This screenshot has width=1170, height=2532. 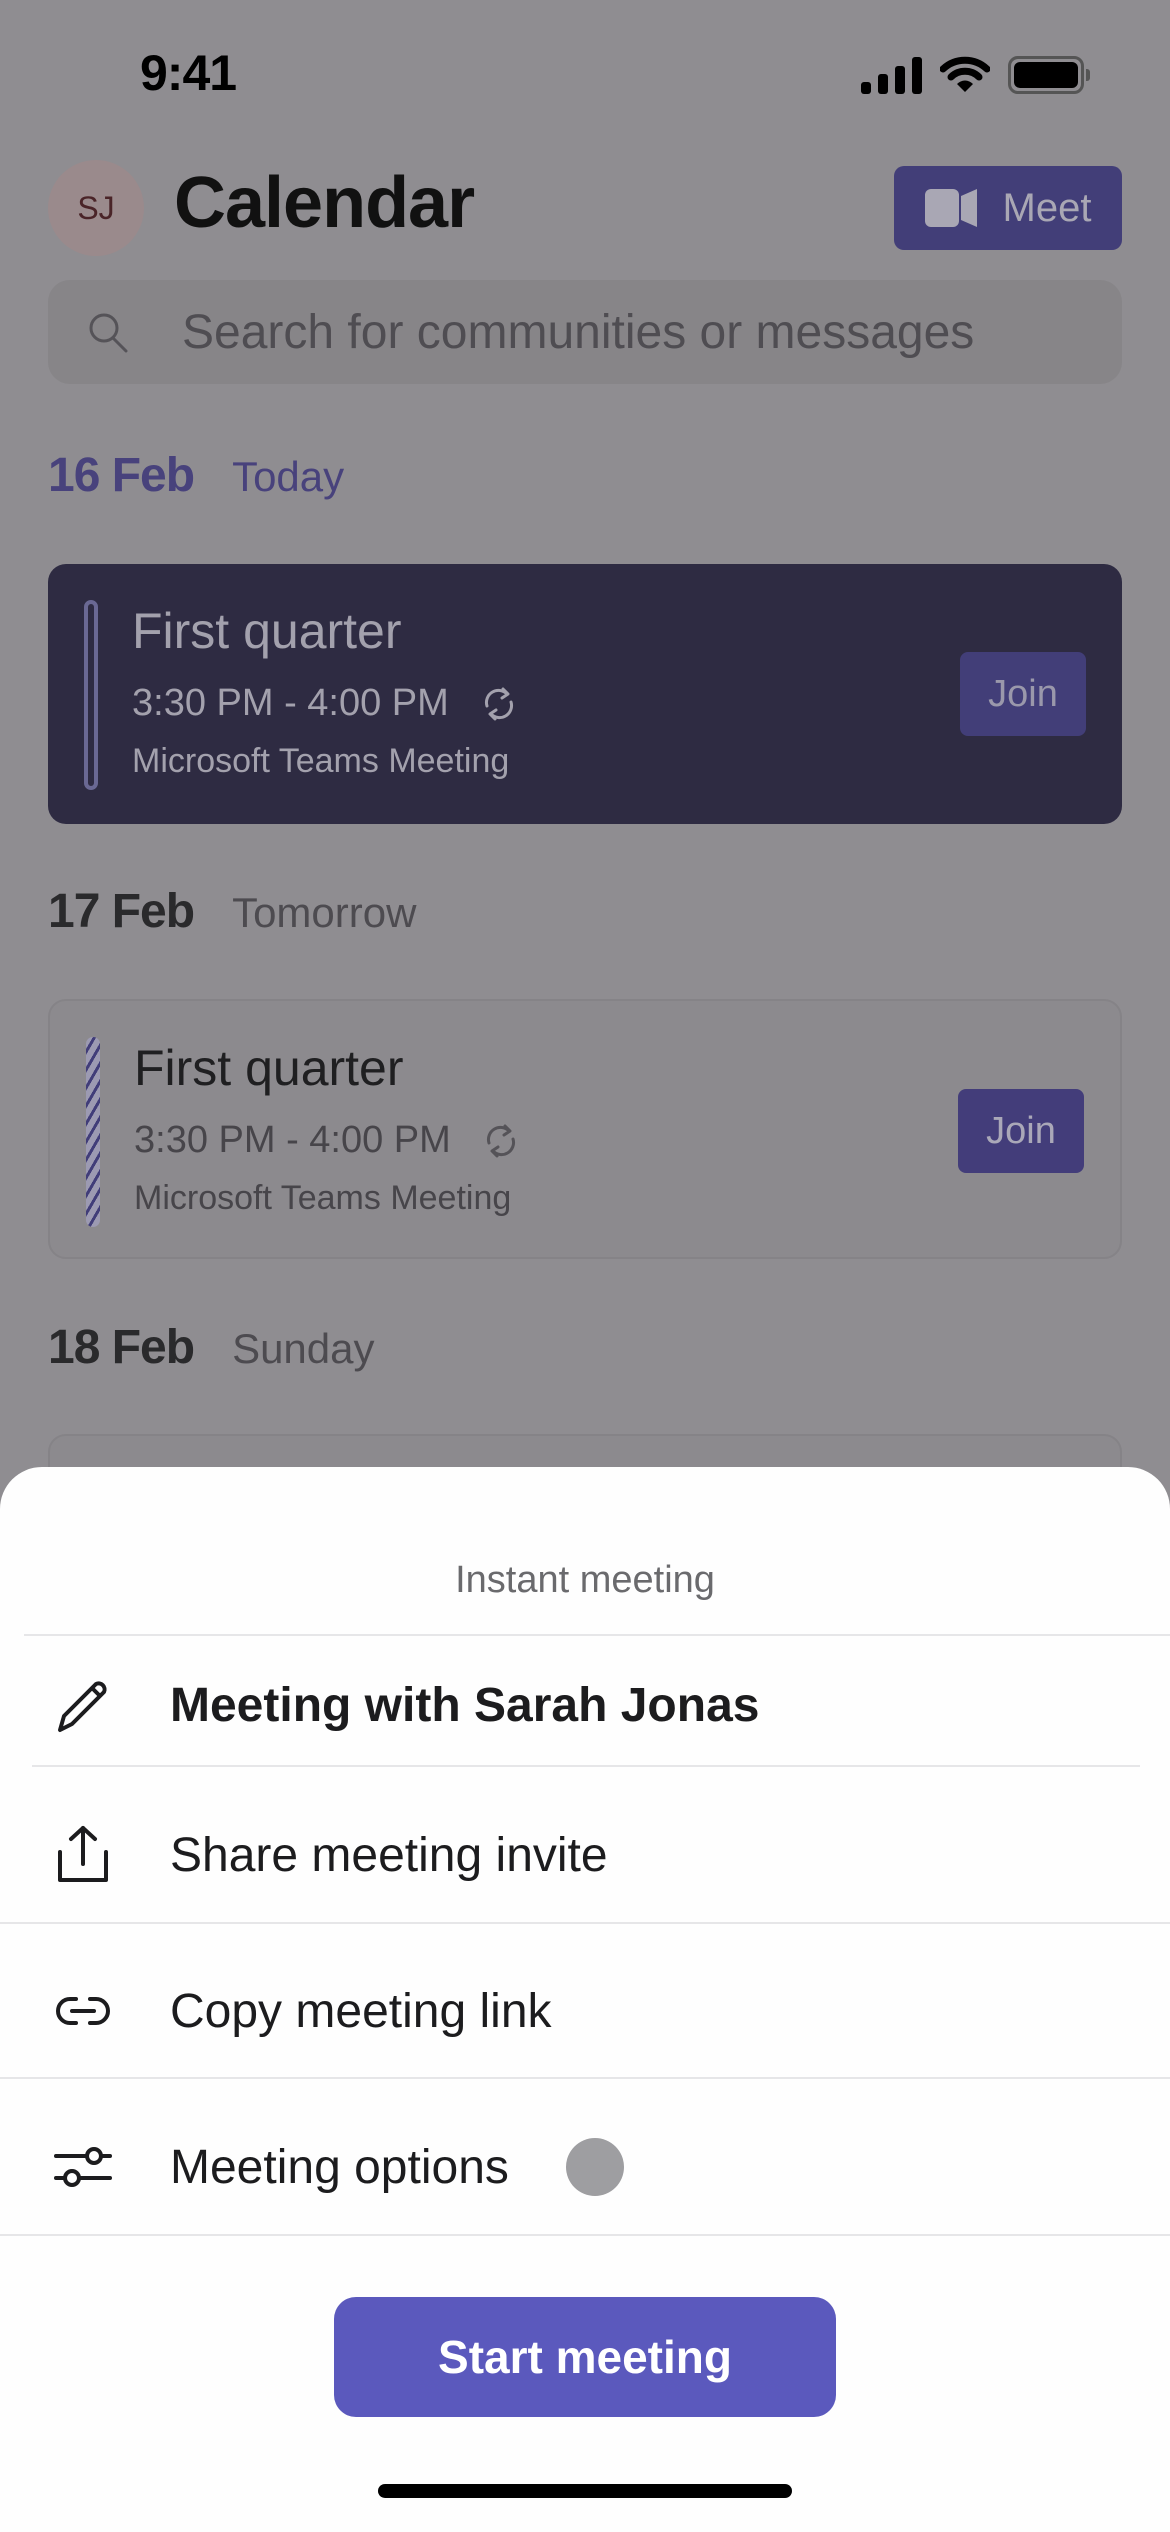 I want to click on item-label: Copy meeting link, so click(x=361, y=2011).